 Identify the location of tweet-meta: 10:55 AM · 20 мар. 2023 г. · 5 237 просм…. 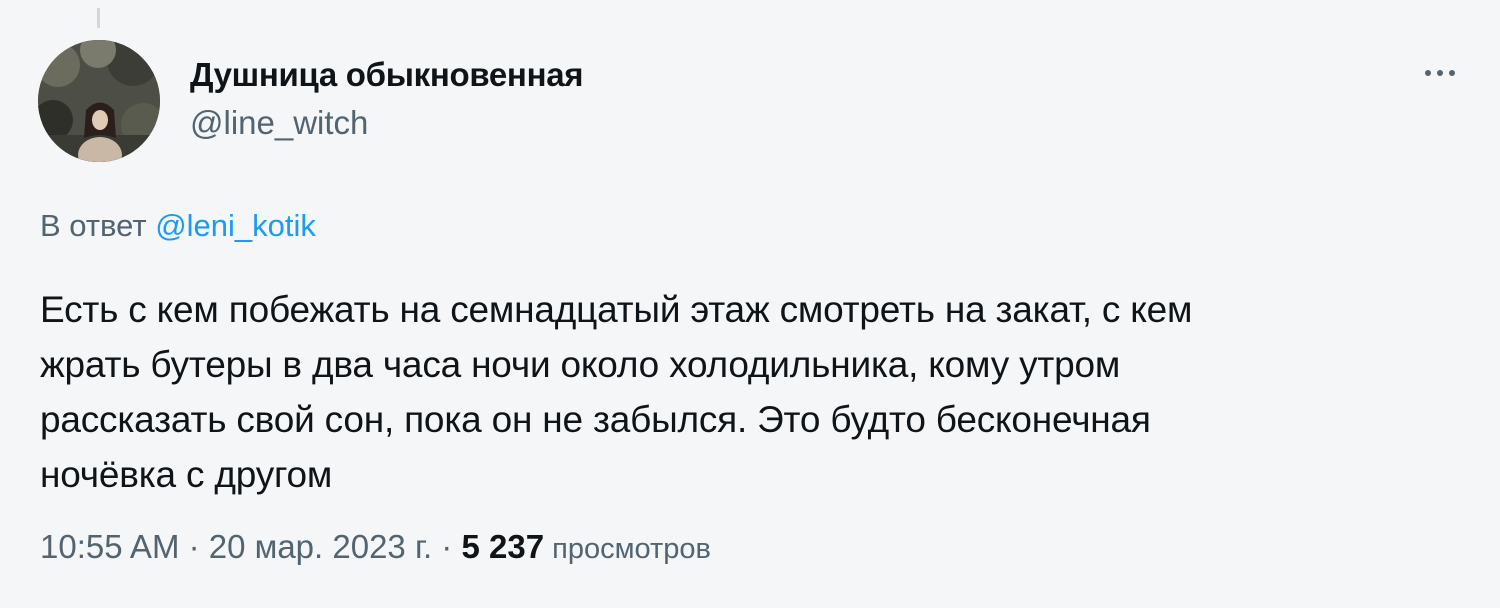
(375, 547).